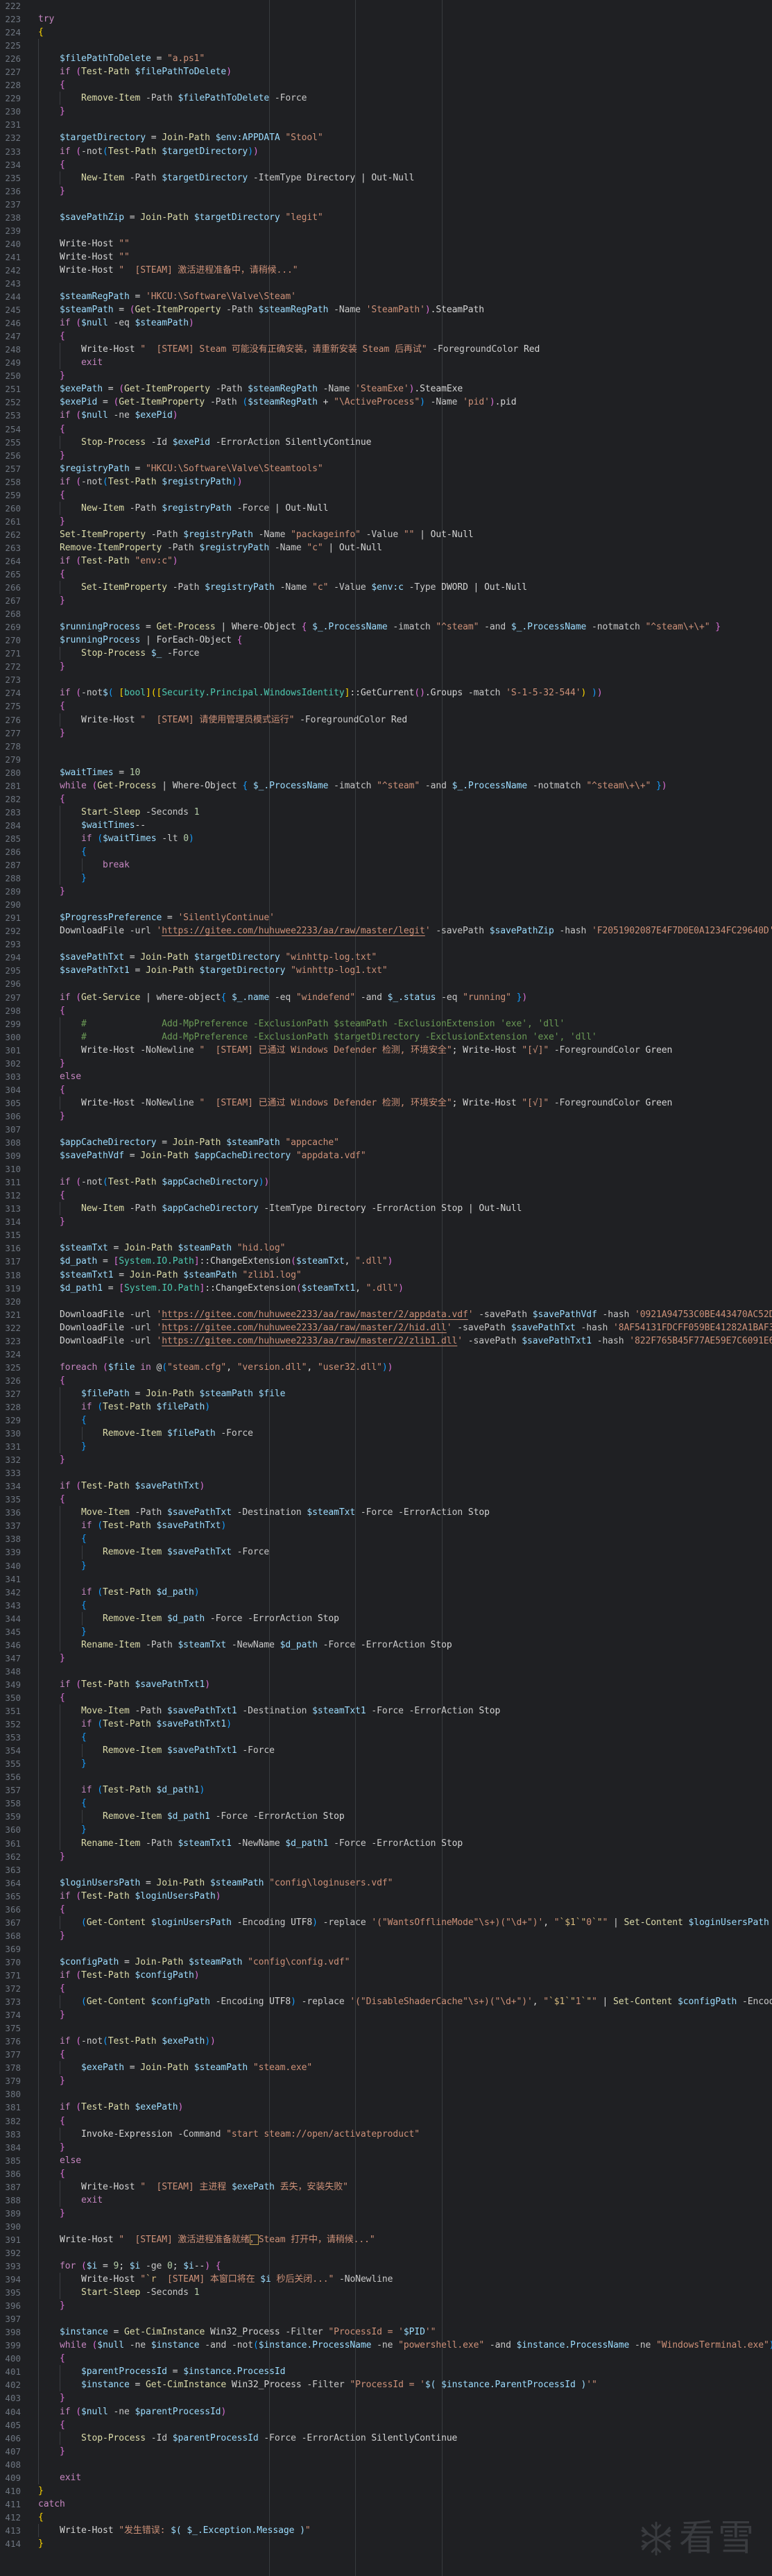 Image resolution: width=772 pixels, height=2576 pixels. I want to click on line-number: 230, so click(13, 112).